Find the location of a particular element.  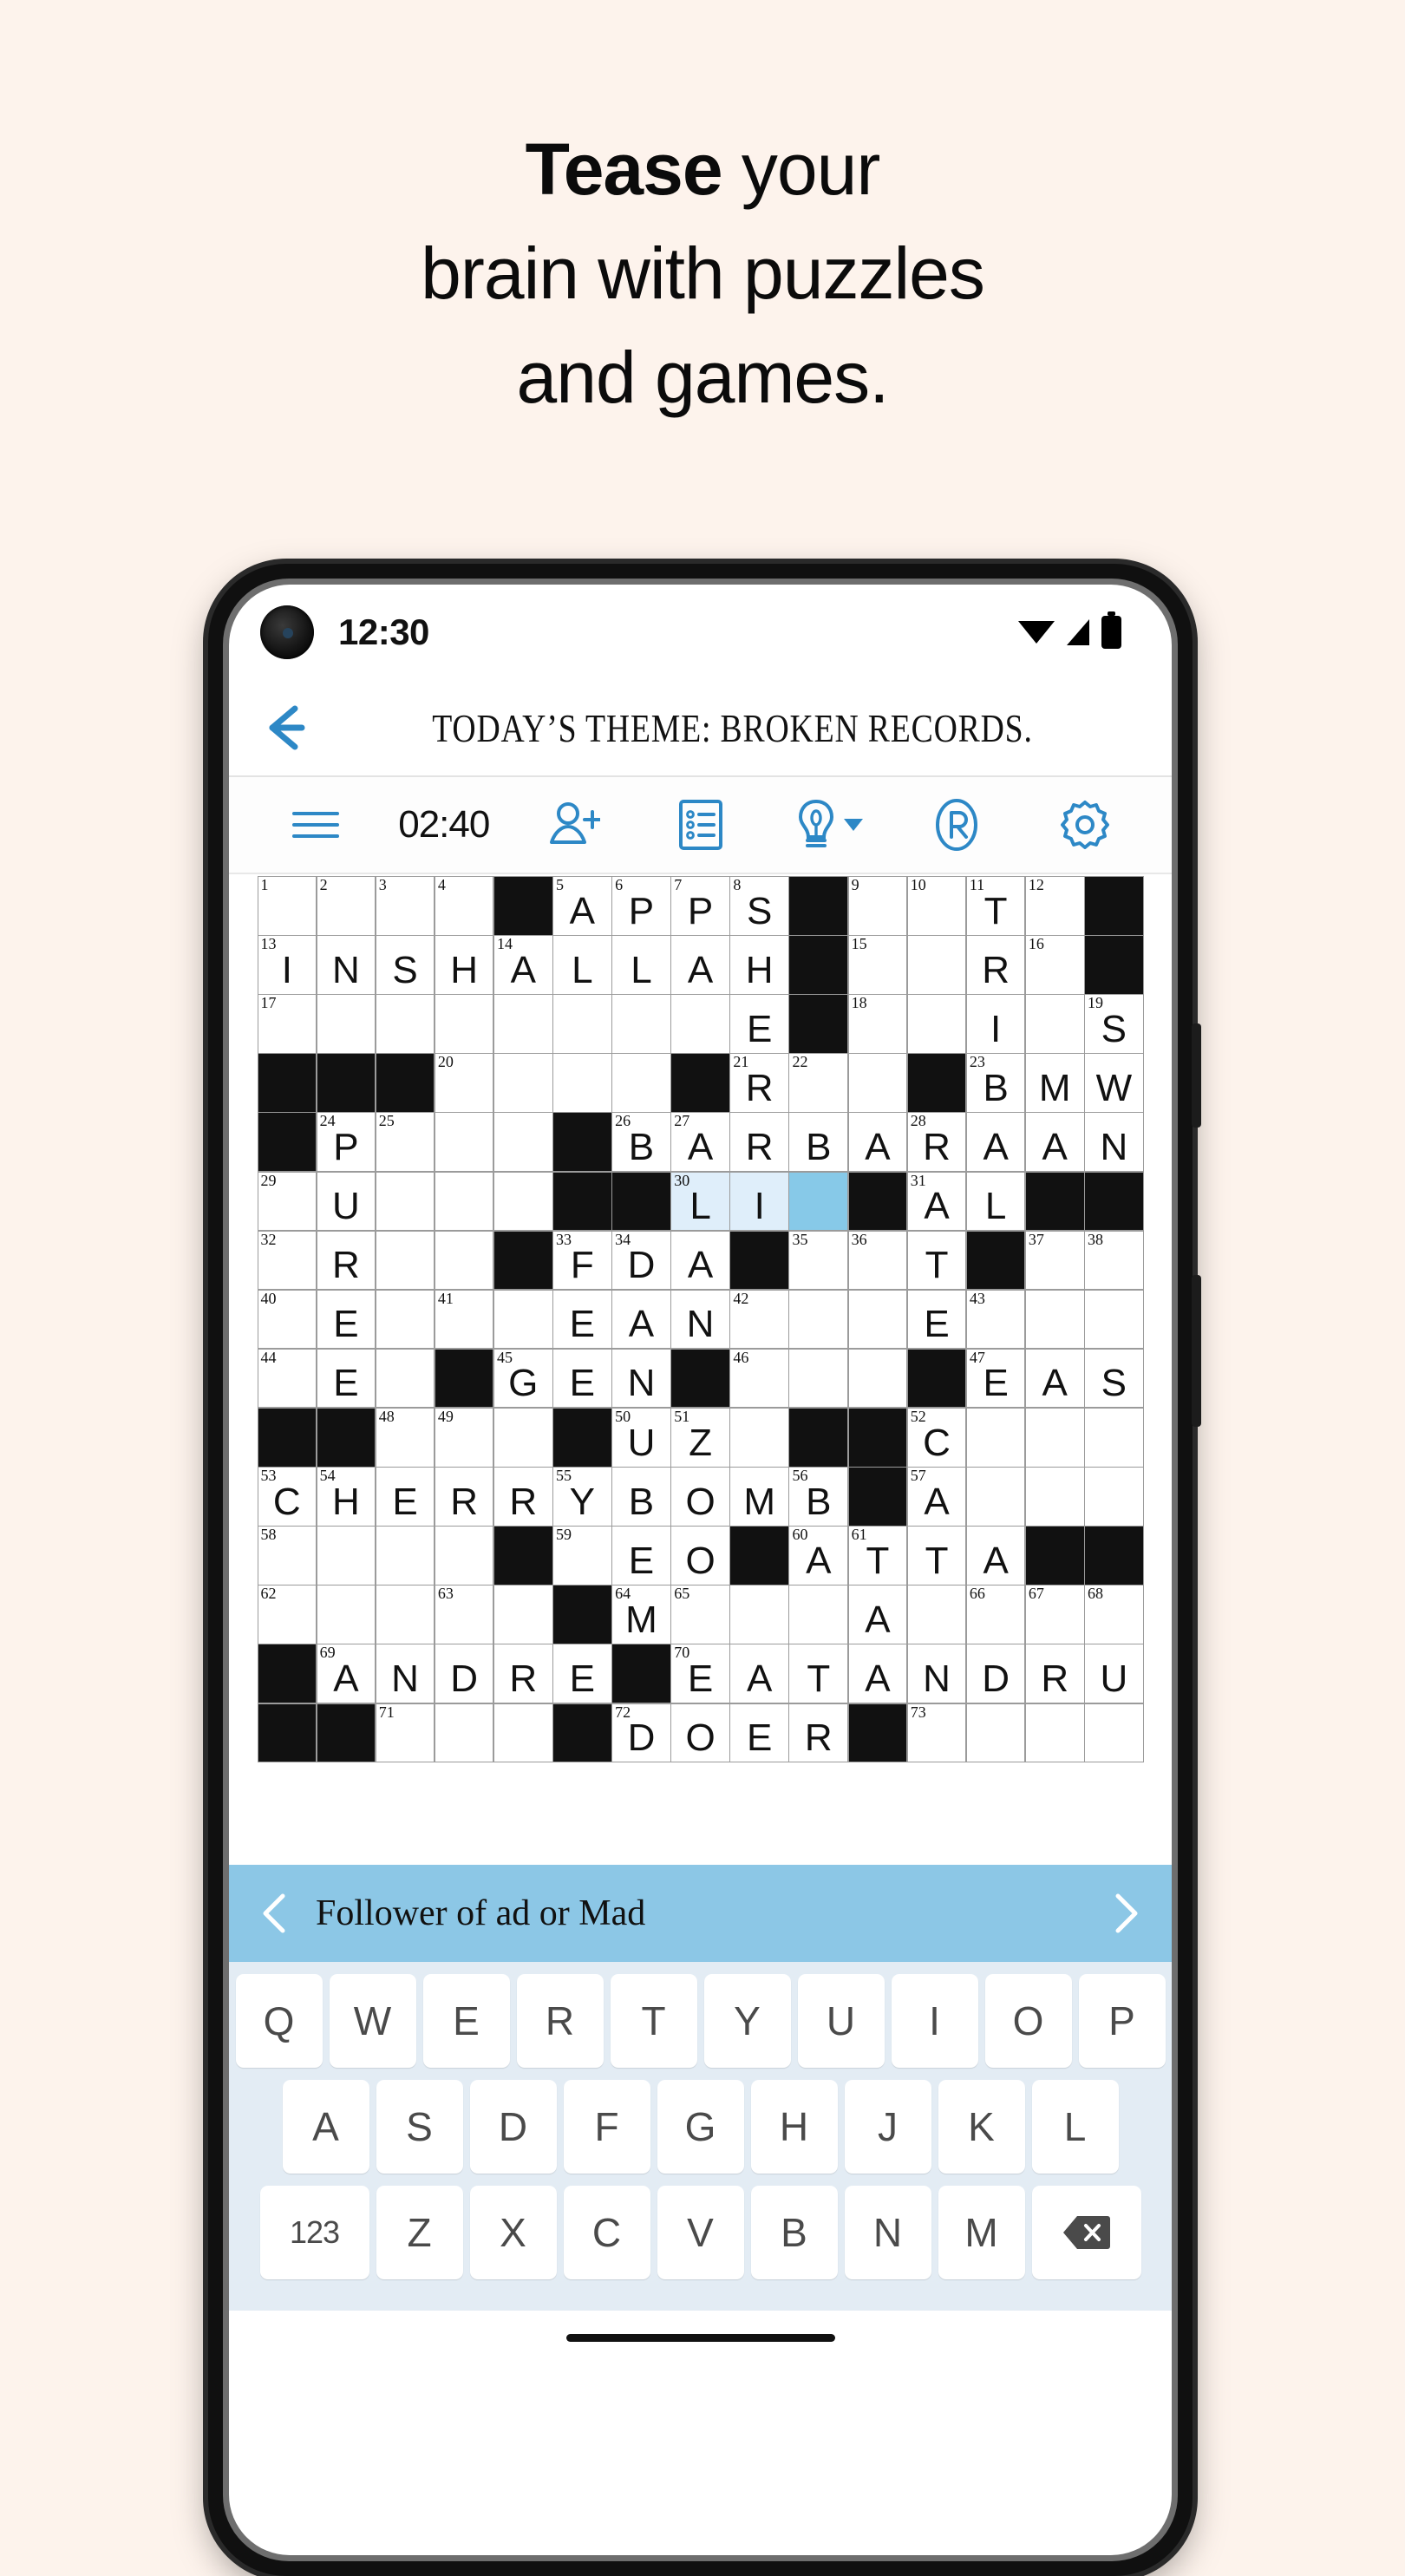

crossword-cell: 44 is located at coordinates (287, 1378).